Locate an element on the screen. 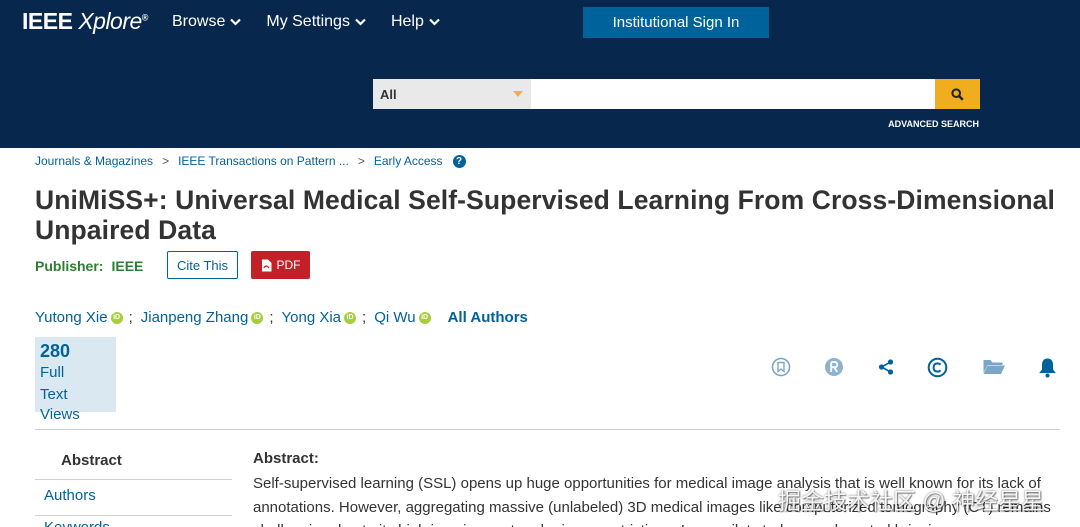 Image resolution: width=1080 pixels, height=527 pixels. all-authors-link: All Authors is located at coordinates (488, 317).